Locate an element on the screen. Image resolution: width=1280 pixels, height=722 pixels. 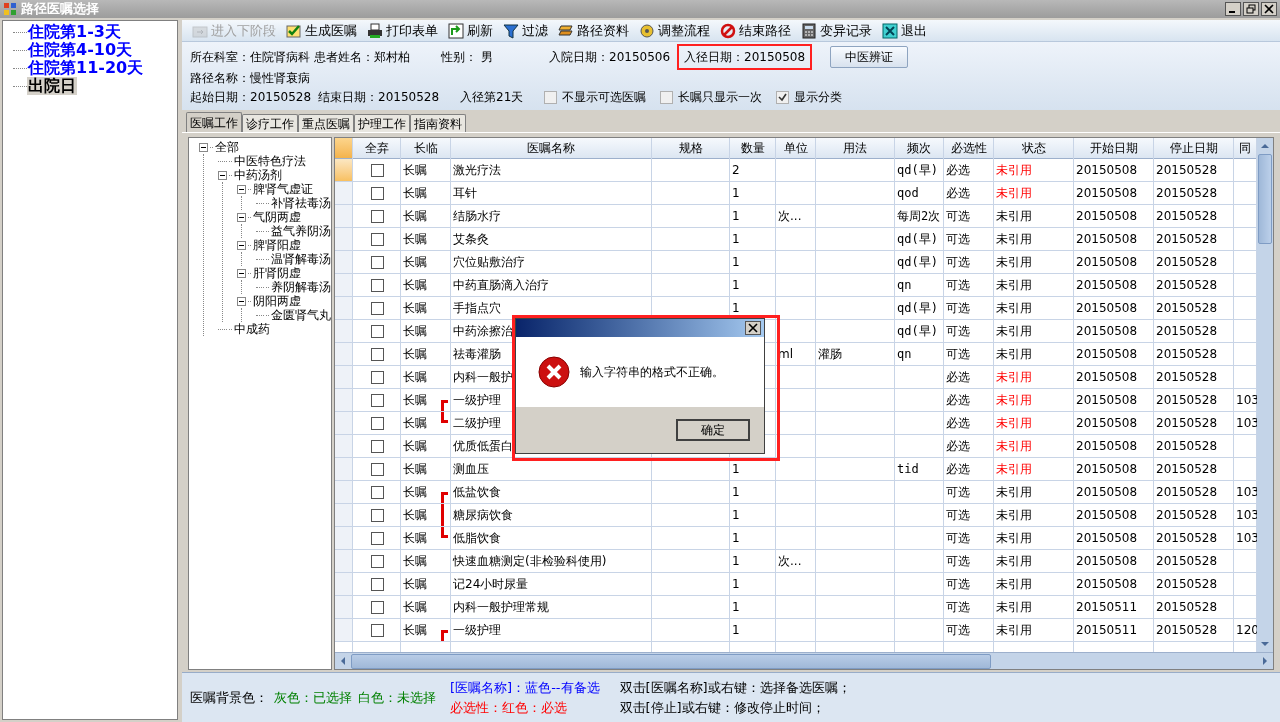
hint-text: 双击[医嘱名称]或右键：选择备选医嘱； is located at coordinates (735, 688).